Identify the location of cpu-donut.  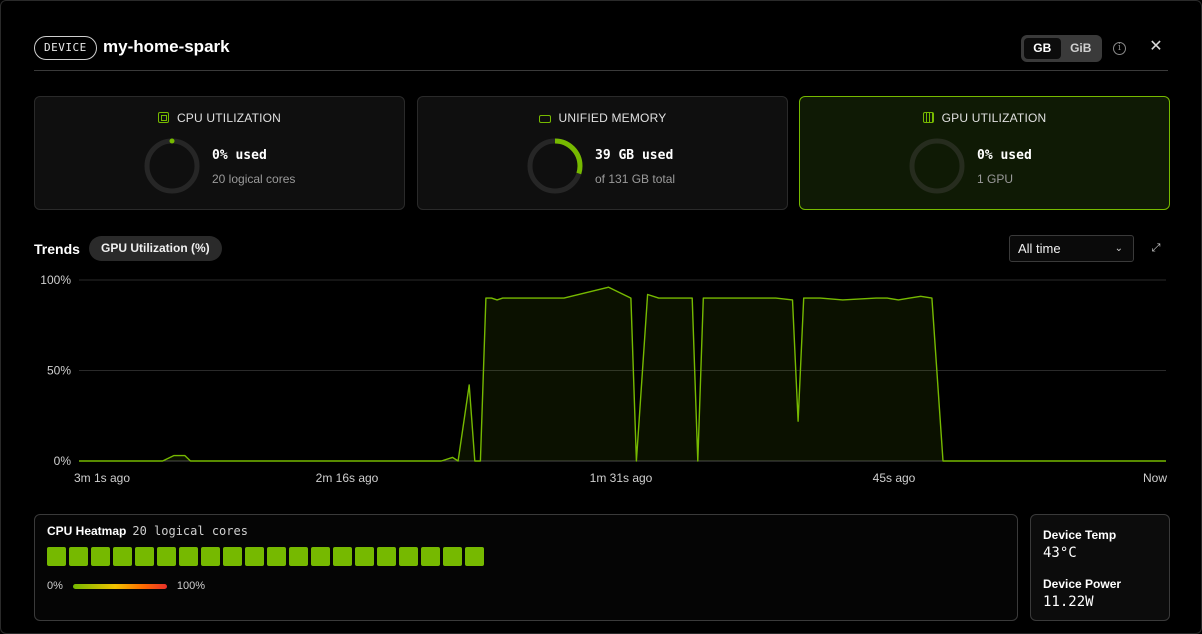
(172, 166).